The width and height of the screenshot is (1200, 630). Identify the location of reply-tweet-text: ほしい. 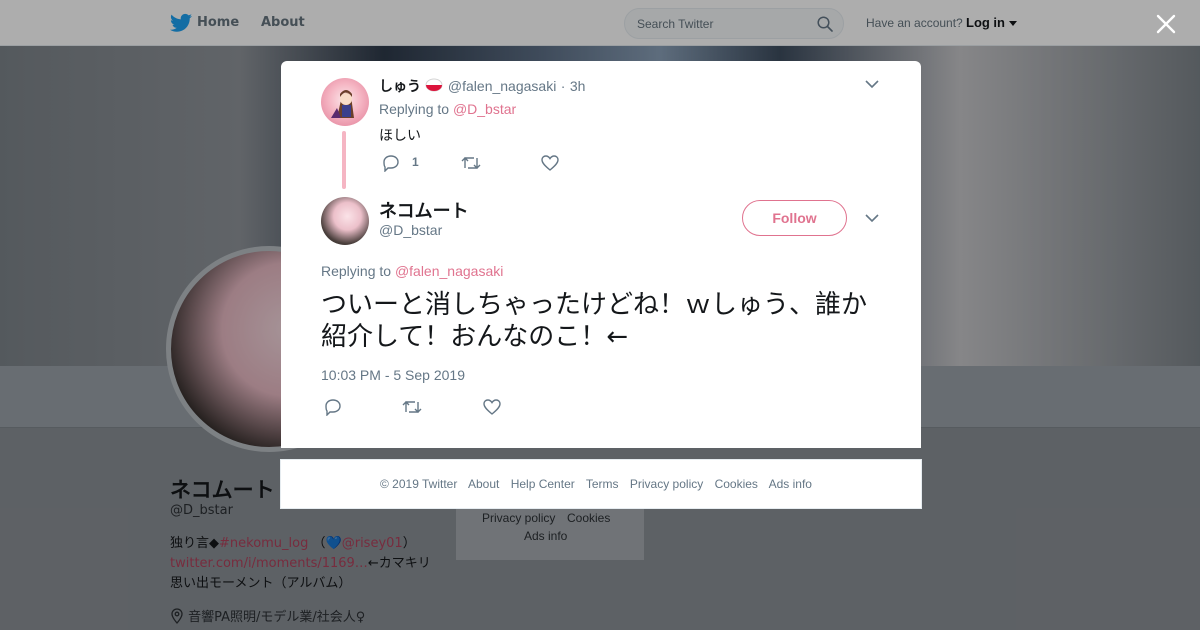
(400, 136).